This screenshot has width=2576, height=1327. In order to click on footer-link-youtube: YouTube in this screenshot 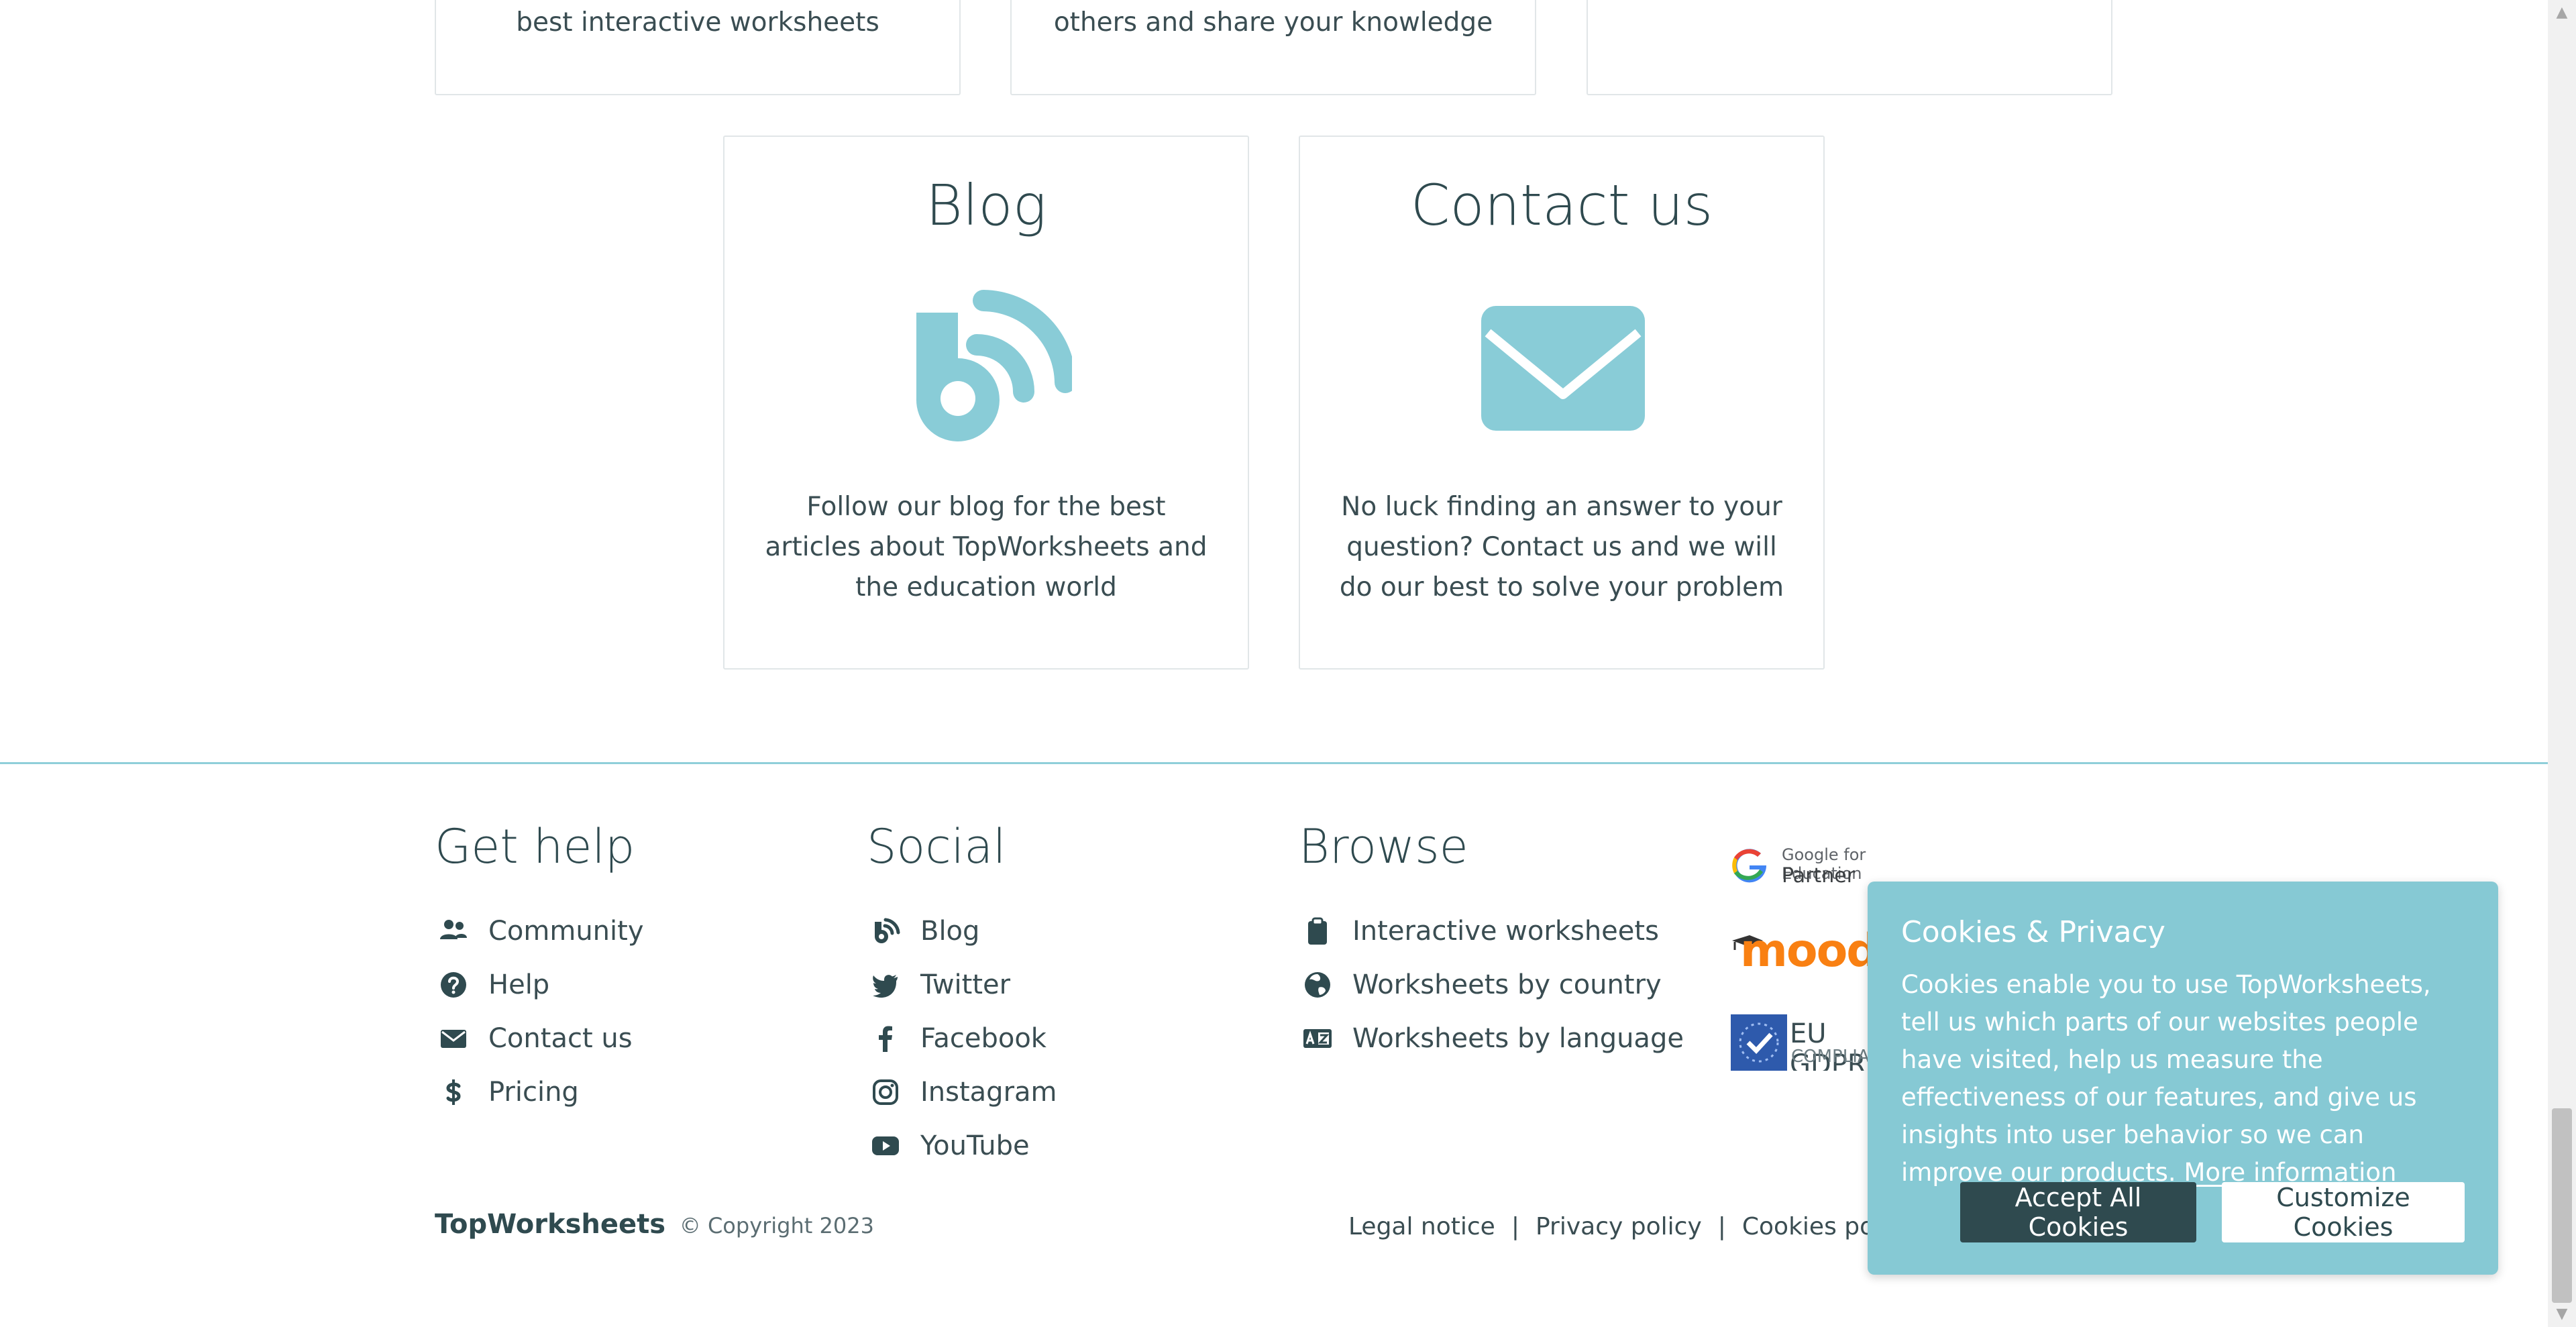, I will do `click(962, 1146)`.